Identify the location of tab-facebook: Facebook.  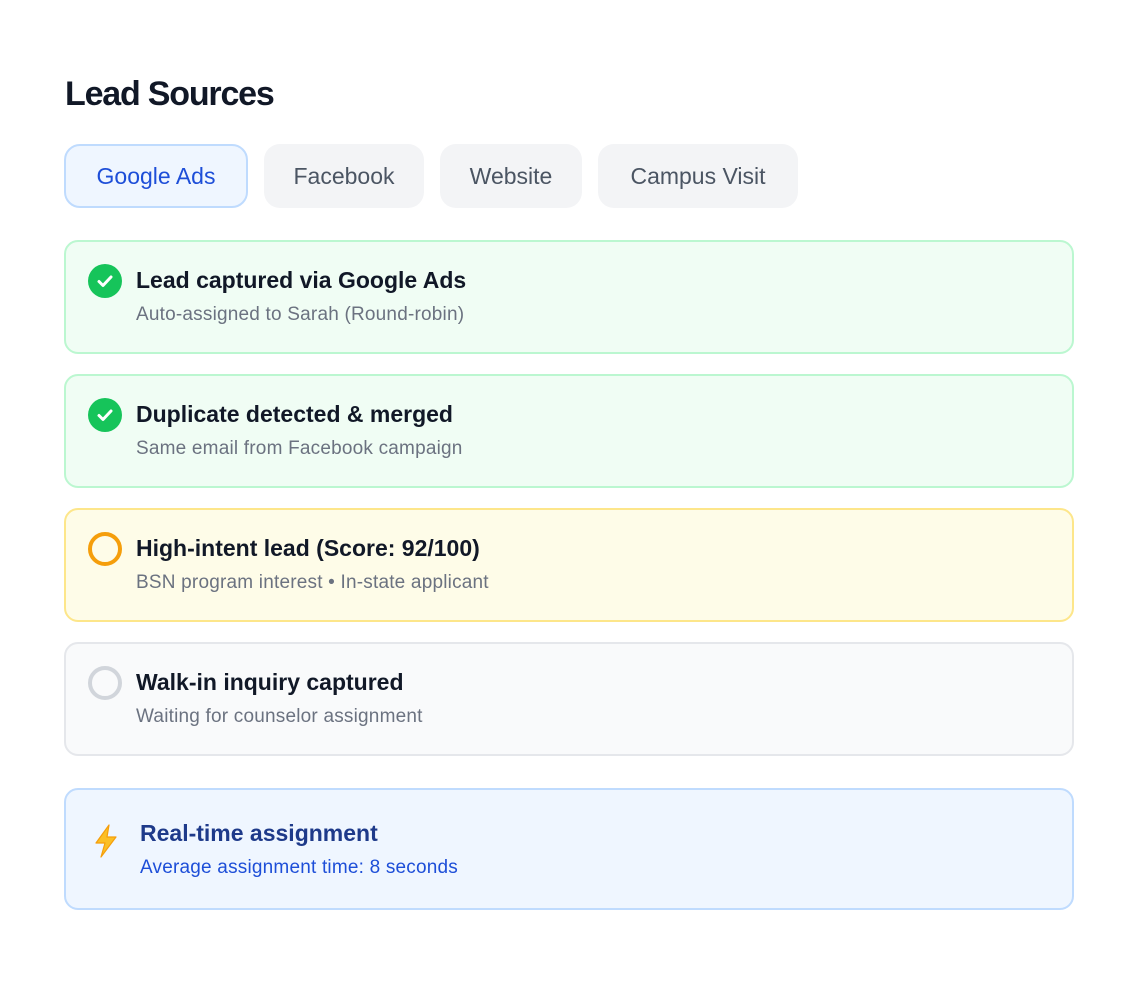
(344, 176).